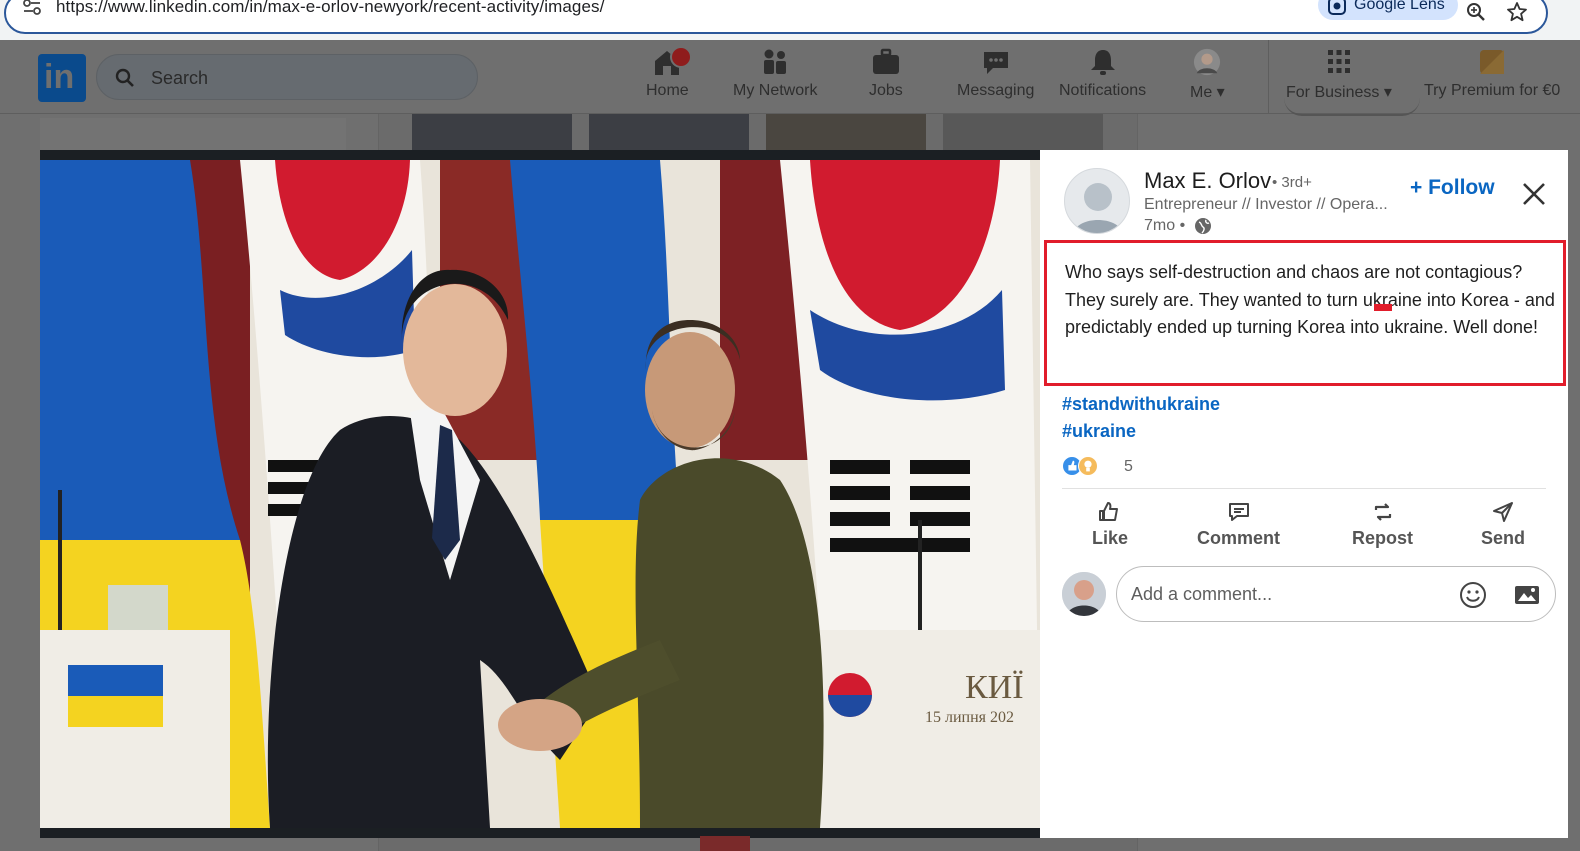 The height and width of the screenshot is (851, 1580). I want to click on repost-label: Repost, so click(1383, 538).